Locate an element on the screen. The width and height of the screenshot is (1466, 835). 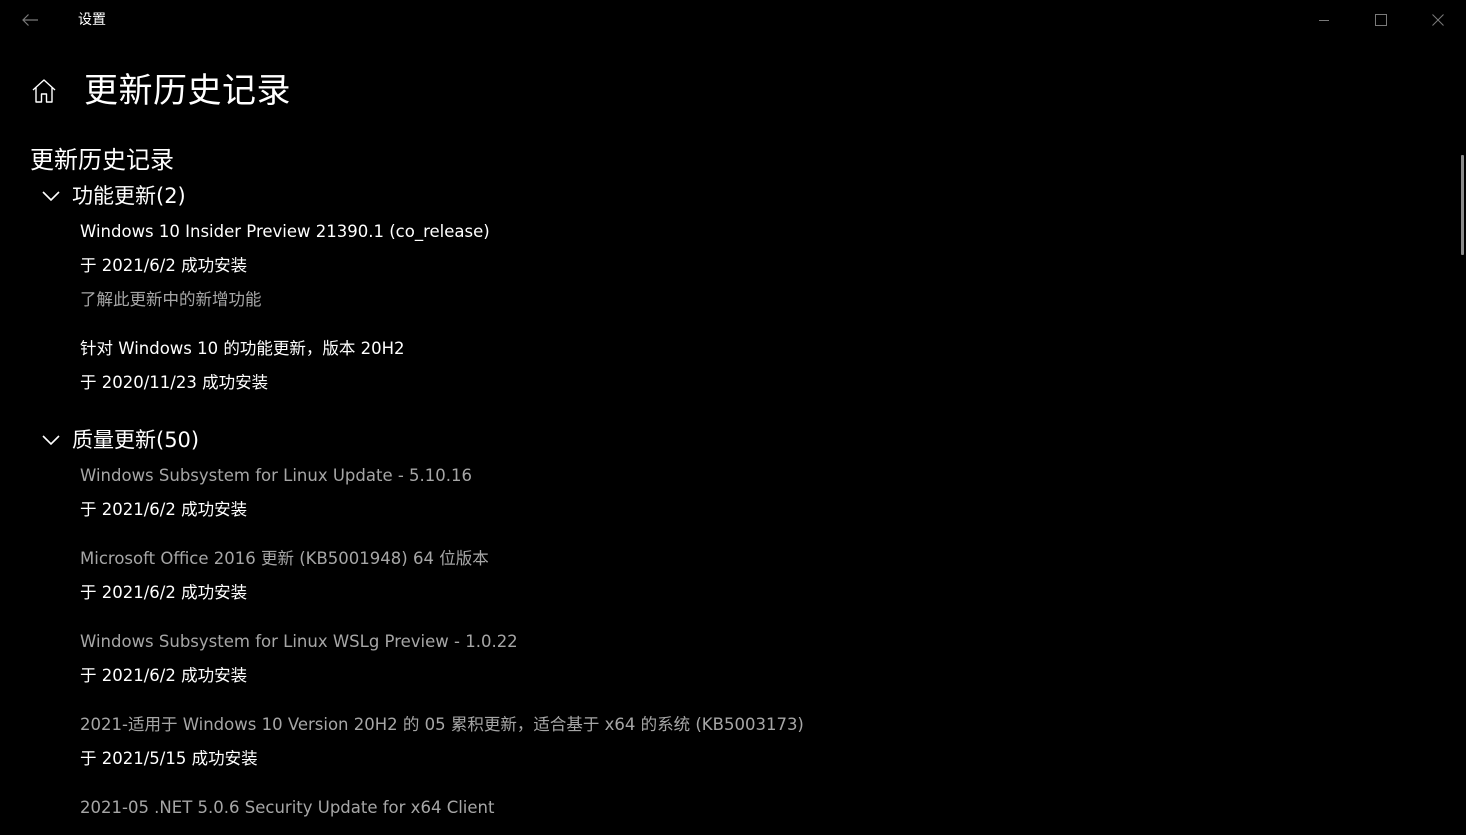
update-name: 针对 Windows 10 的功能更新，版本 20H2 is located at coordinates (242, 348).